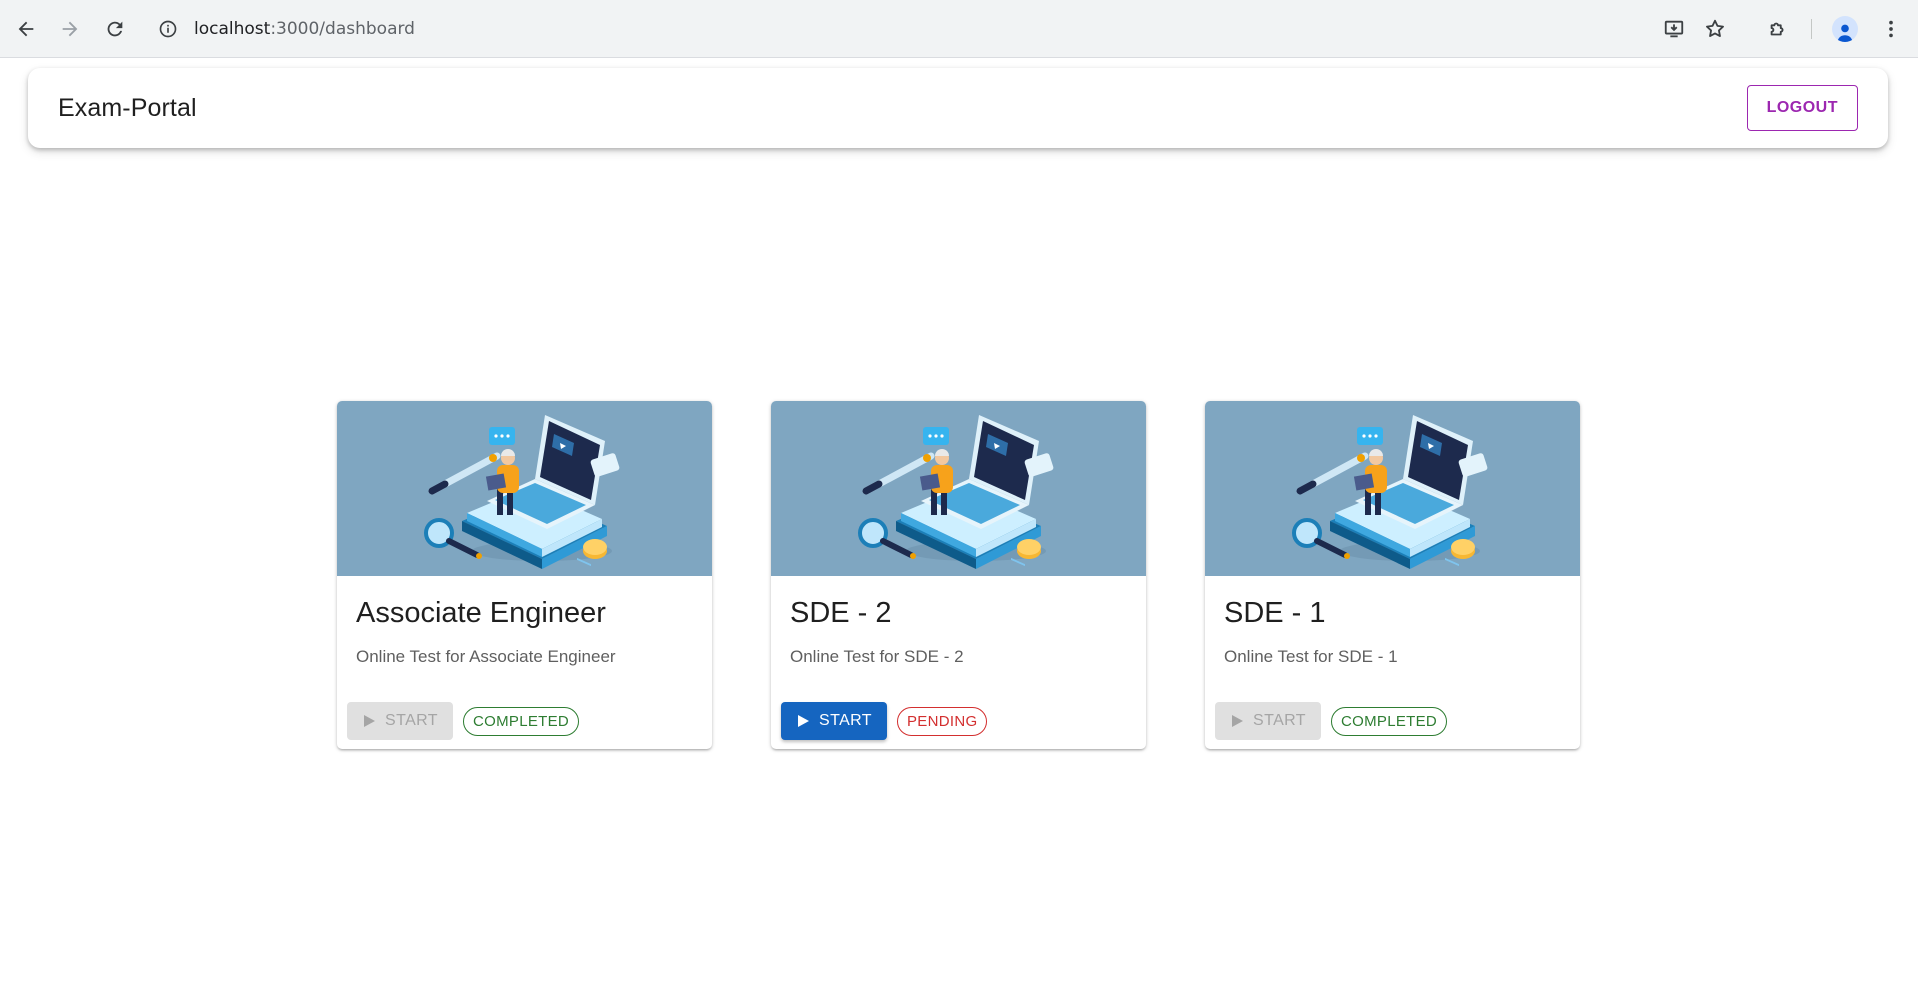 This screenshot has width=1918, height=994. I want to click on app-header: Exam-Portal LOGOUT, so click(958, 108).